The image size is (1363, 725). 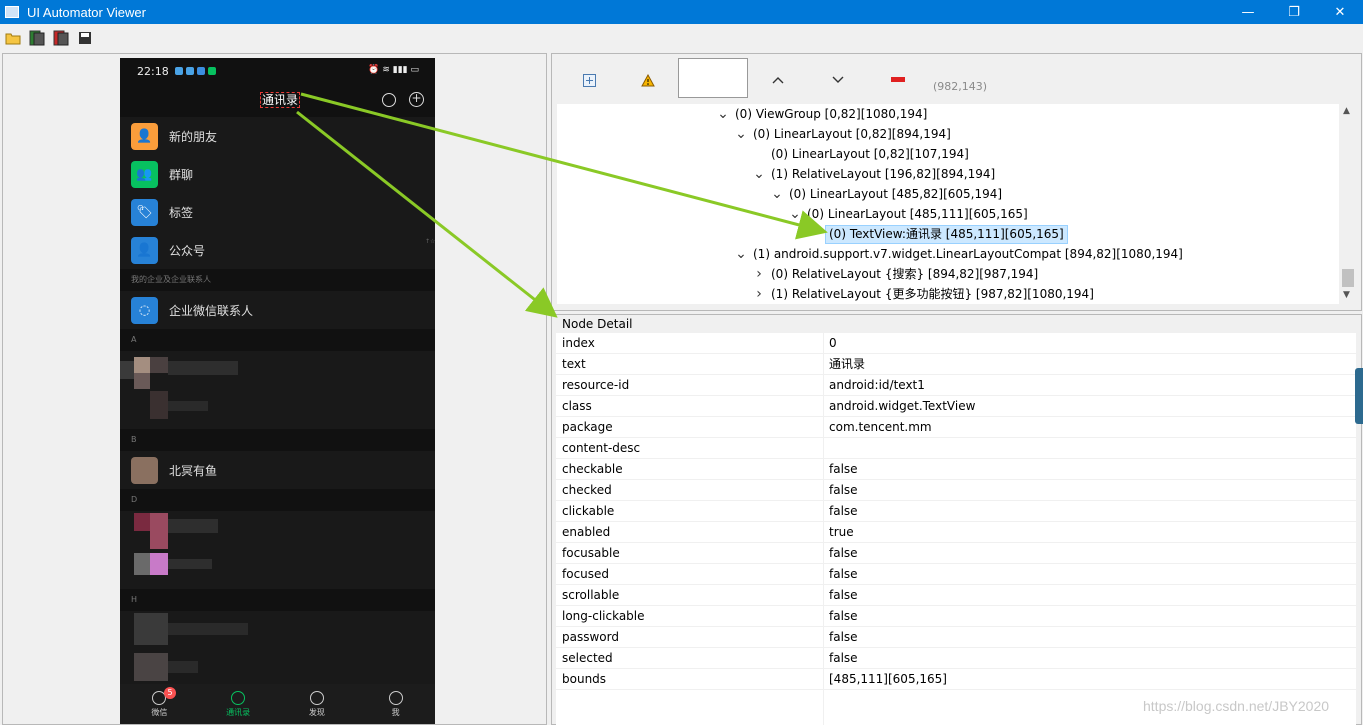 I want to click on table-row: enabled true, so click(x=956, y=532).